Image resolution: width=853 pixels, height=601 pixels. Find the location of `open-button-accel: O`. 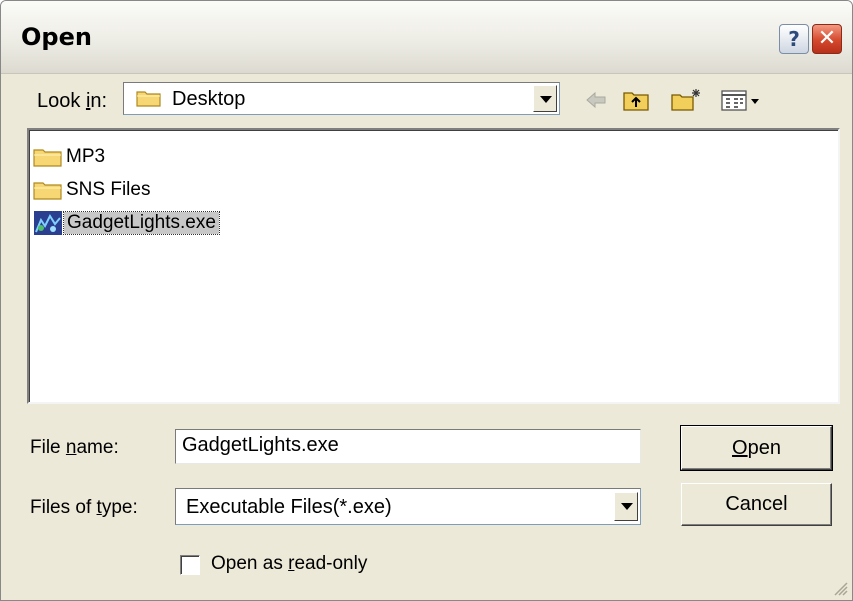

open-button-accel: O is located at coordinates (740, 448).